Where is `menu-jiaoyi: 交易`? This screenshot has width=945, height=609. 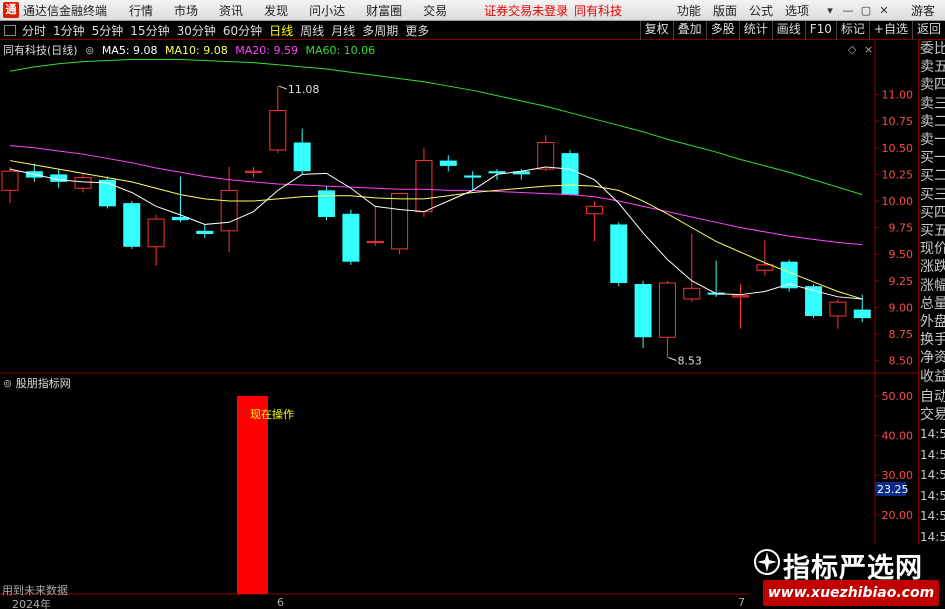
menu-jiaoyi: 交易 is located at coordinates (435, 10).